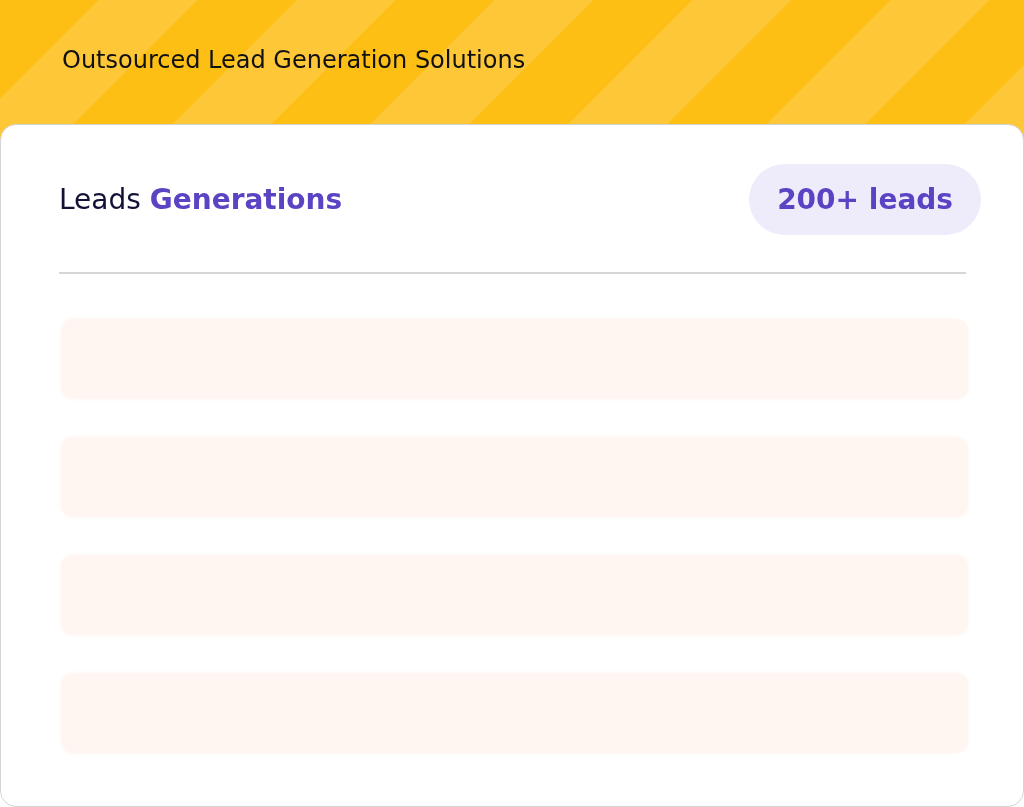 This screenshot has width=1024, height=807. Describe the element at coordinates (865, 199) in the screenshot. I see `leads-count-badge: 200+ leads` at that location.